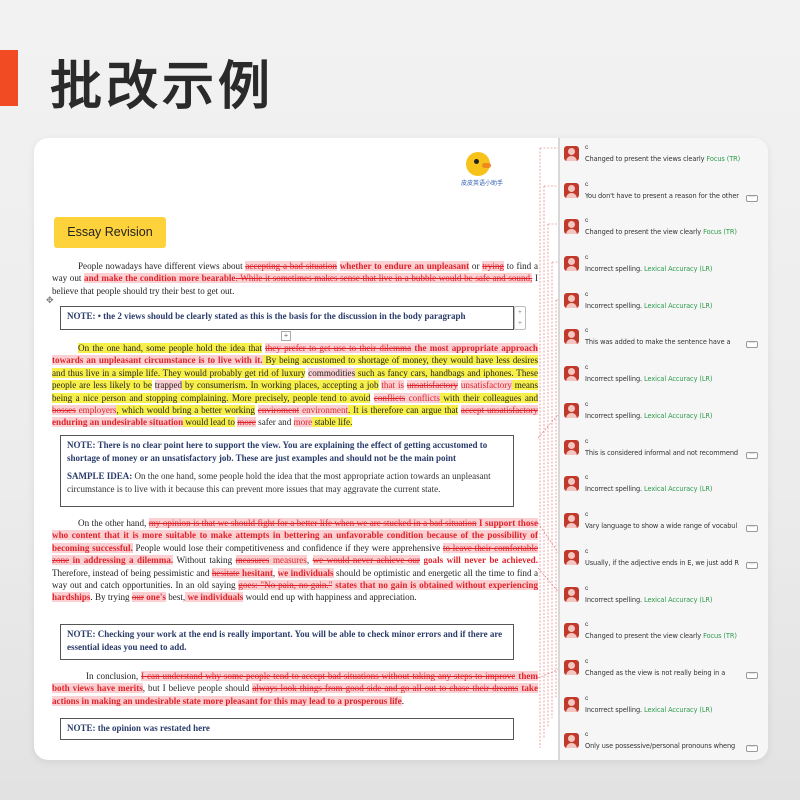 The width and height of the screenshot is (800, 800). I want to click on inserted-text: enduring an undesirable situation, so click(118, 422).